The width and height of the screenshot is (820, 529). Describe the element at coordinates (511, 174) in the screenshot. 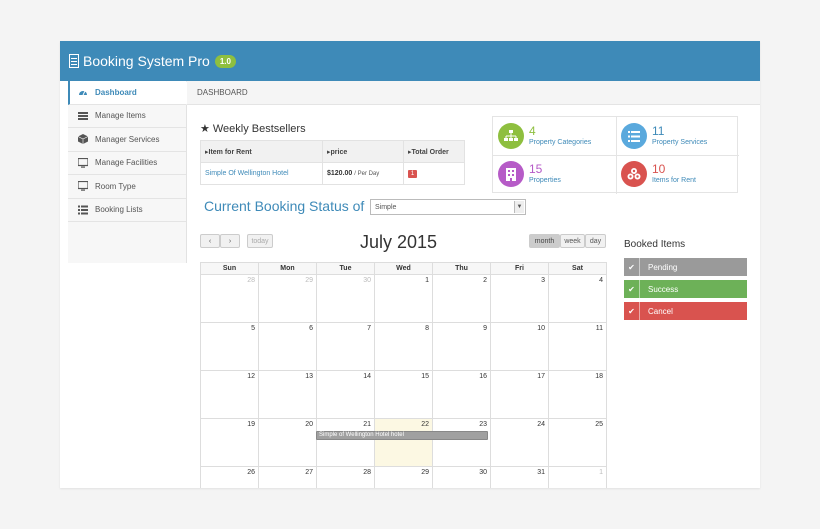

I see `building-icon` at that location.